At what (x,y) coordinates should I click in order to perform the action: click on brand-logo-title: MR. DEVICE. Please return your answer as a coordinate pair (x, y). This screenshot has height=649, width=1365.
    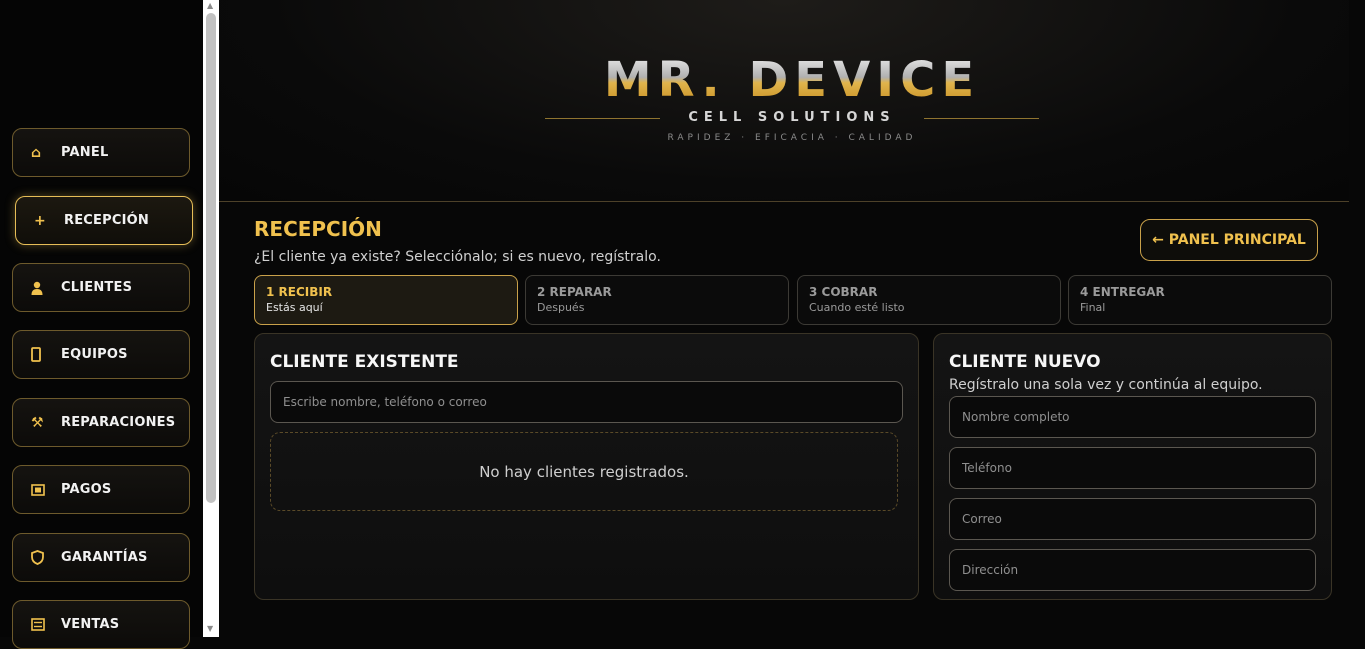
    Looking at the image, I should click on (792, 80).